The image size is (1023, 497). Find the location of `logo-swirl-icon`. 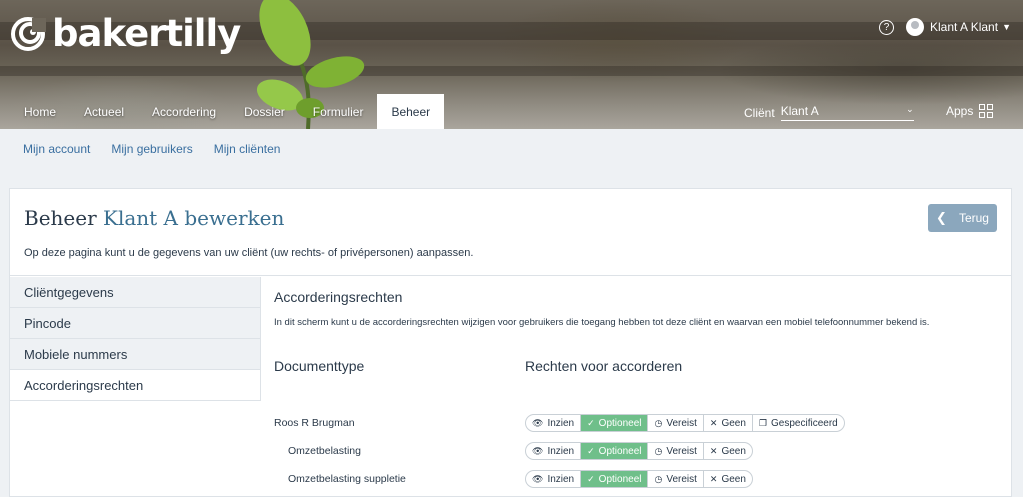

logo-swirl-icon is located at coordinates (28, 33).